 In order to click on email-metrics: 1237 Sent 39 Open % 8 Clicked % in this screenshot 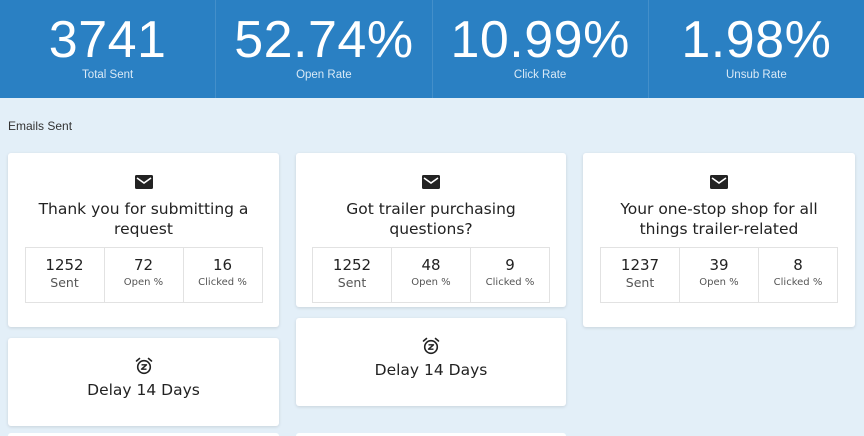, I will do `click(719, 275)`.